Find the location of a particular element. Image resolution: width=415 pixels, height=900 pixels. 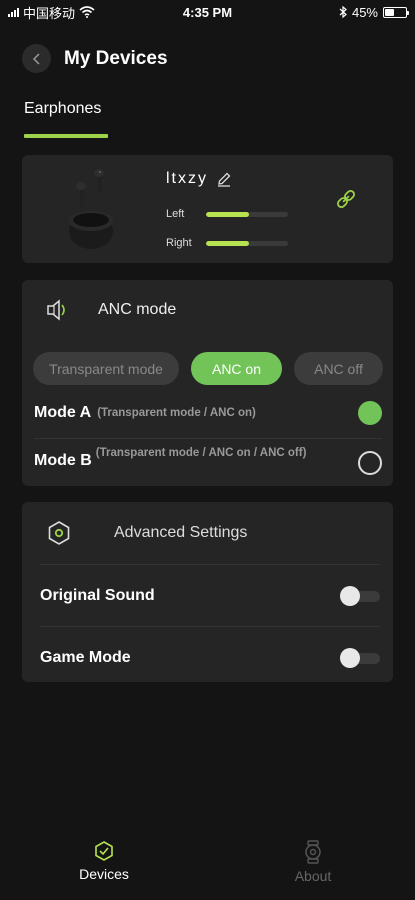

earphones-icon is located at coordinates (104, 851).